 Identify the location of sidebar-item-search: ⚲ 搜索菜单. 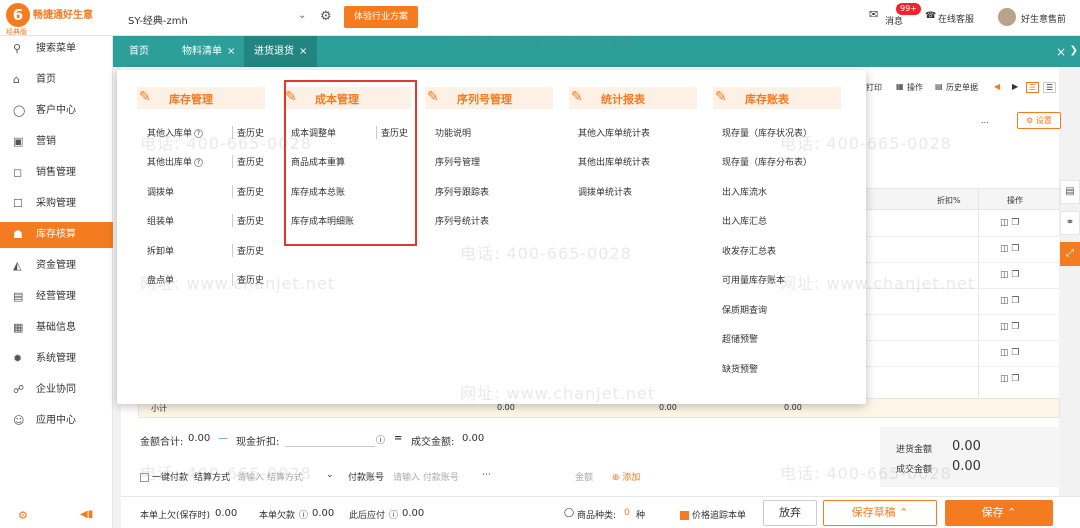
(56, 49).